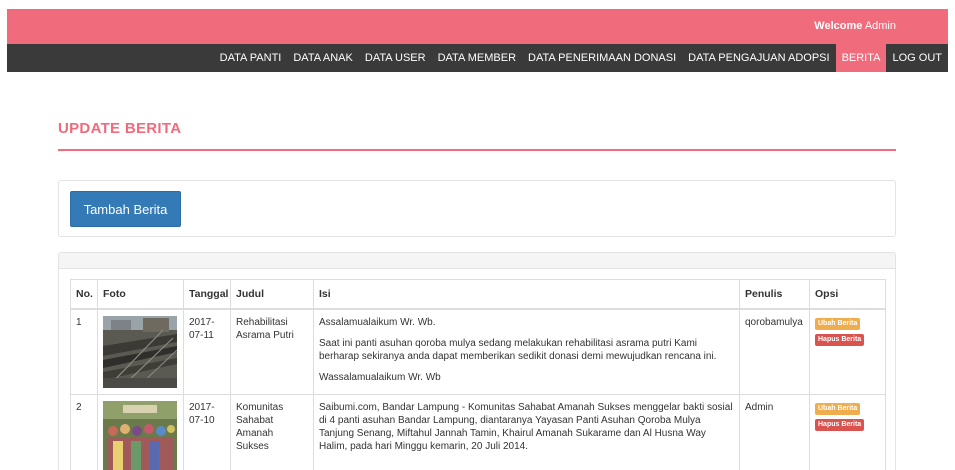 This screenshot has height=470, width=955. What do you see at coordinates (758, 58) in the screenshot?
I see `nav-item-data-pengajuan-adopsi: DATA PENGAJUAN ADOPSI` at bounding box center [758, 58].